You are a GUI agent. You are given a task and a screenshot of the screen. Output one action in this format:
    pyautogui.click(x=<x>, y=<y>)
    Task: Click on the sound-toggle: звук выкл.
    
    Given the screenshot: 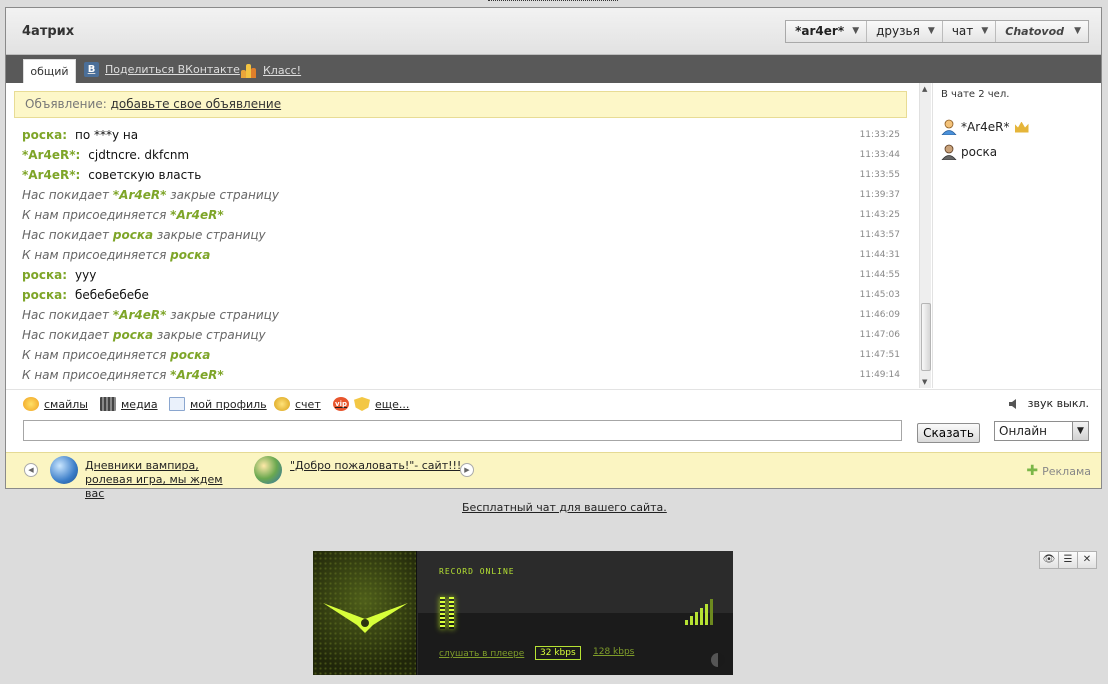 What is the action you would take?
    pyautogui.click(x=1048, y=403)
    